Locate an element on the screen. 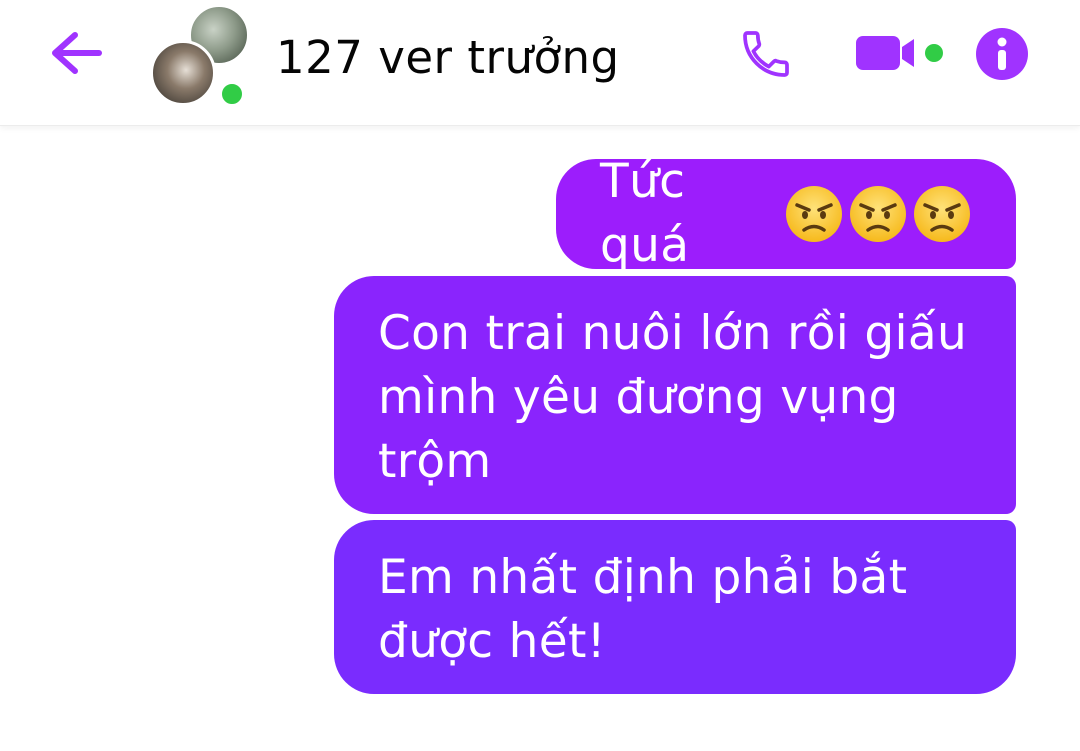 Image resolution: width=1080 pixels, height=751 pixels. message-text-line: trộm is located at coordinates (435, 461).